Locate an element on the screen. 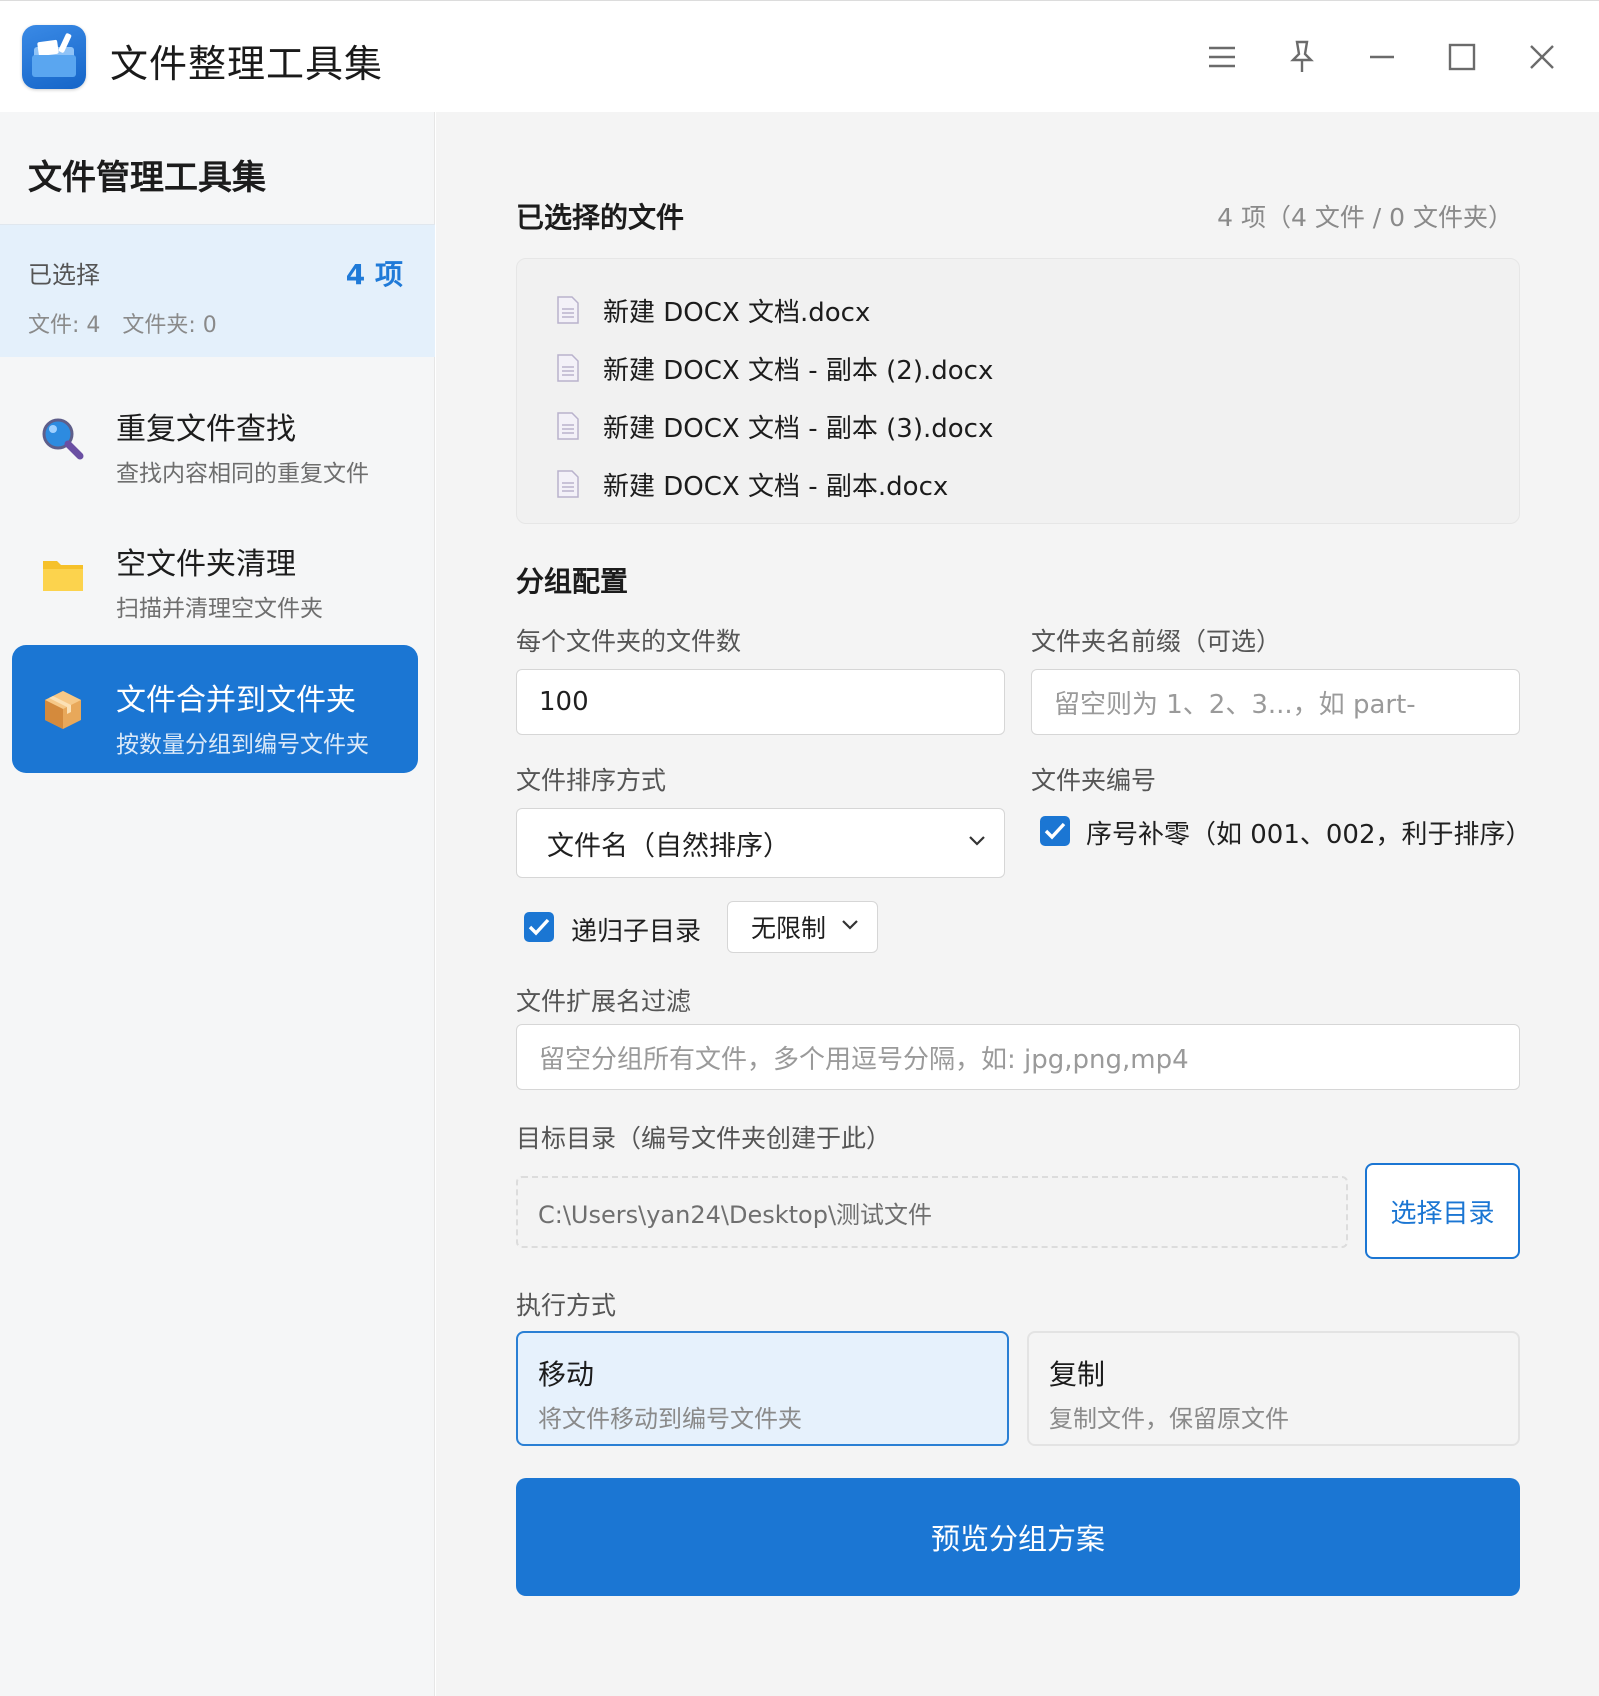 This screenshot has width=1599, height=1696. selected-files-count: 4 项（4 文件 / 0 文件夹） is located at coordinates (1365, 217).